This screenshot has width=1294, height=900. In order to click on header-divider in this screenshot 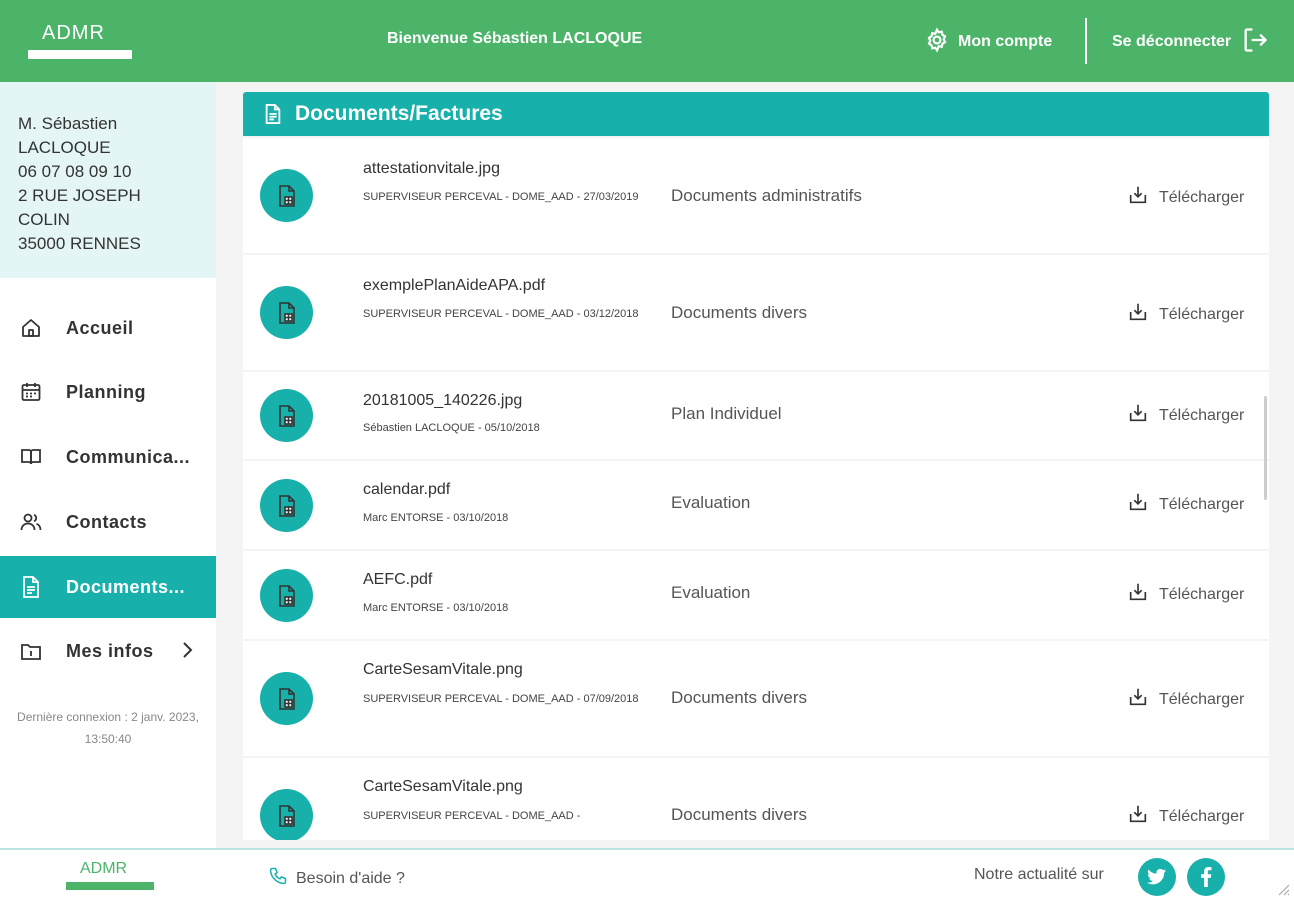, I will do `click(1086, 41)`.